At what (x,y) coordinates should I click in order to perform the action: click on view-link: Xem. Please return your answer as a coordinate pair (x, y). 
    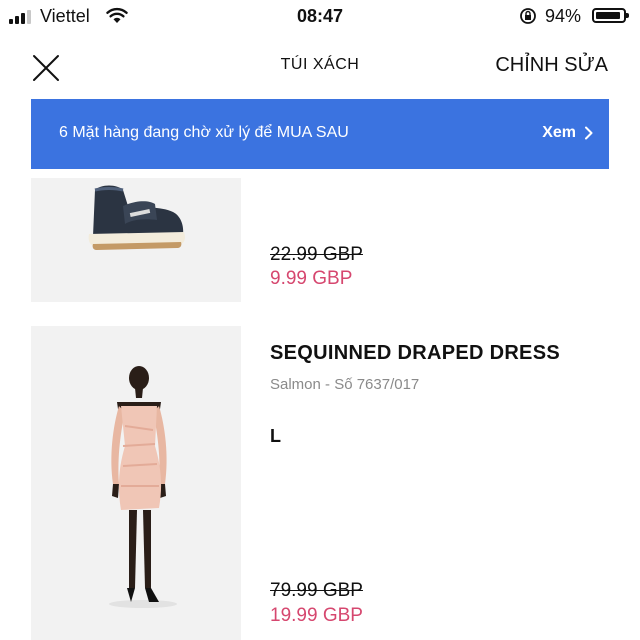
    Looking at the image, I should click on (567, 133).